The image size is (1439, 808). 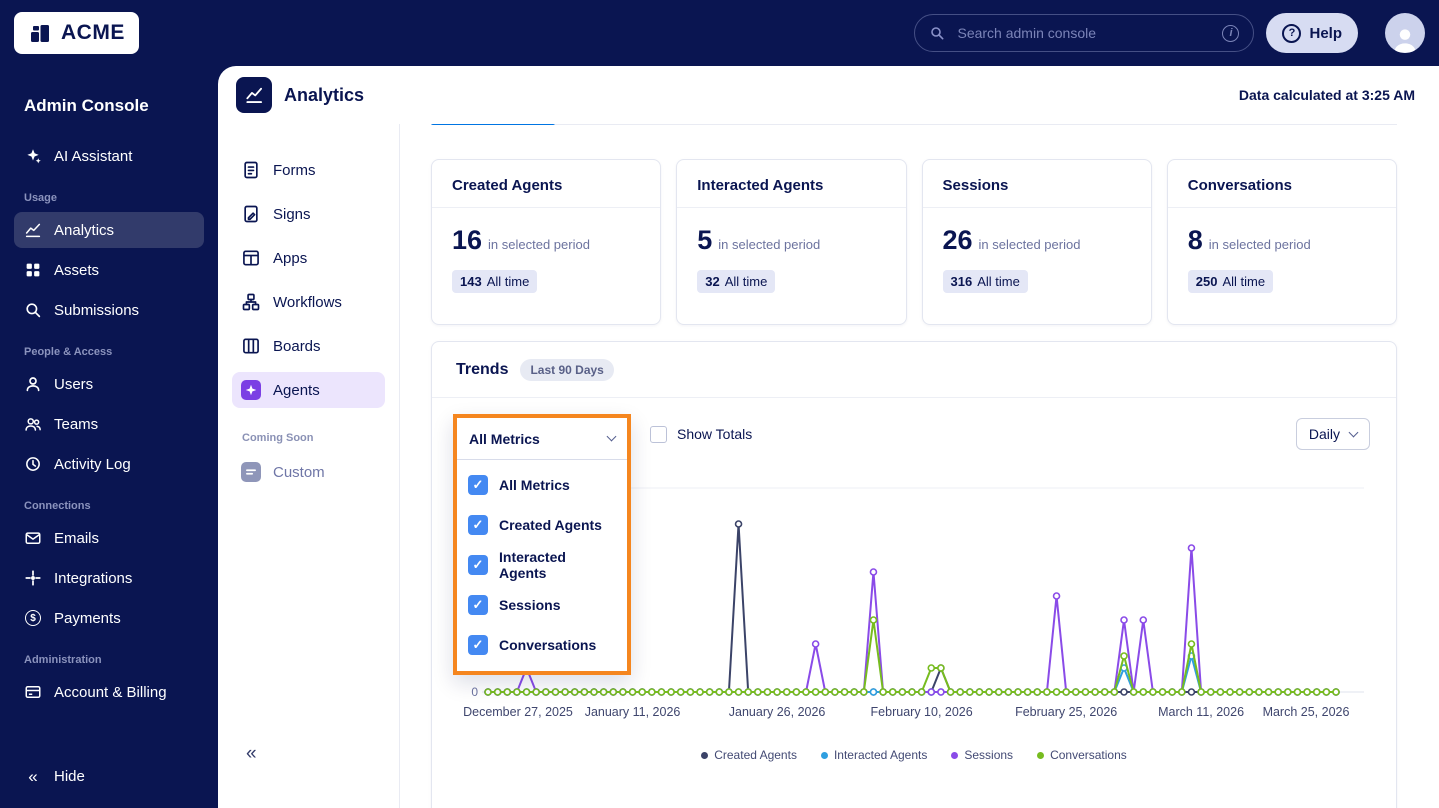 I want to click on hide-label: Hide, so click(x=69, y=776).